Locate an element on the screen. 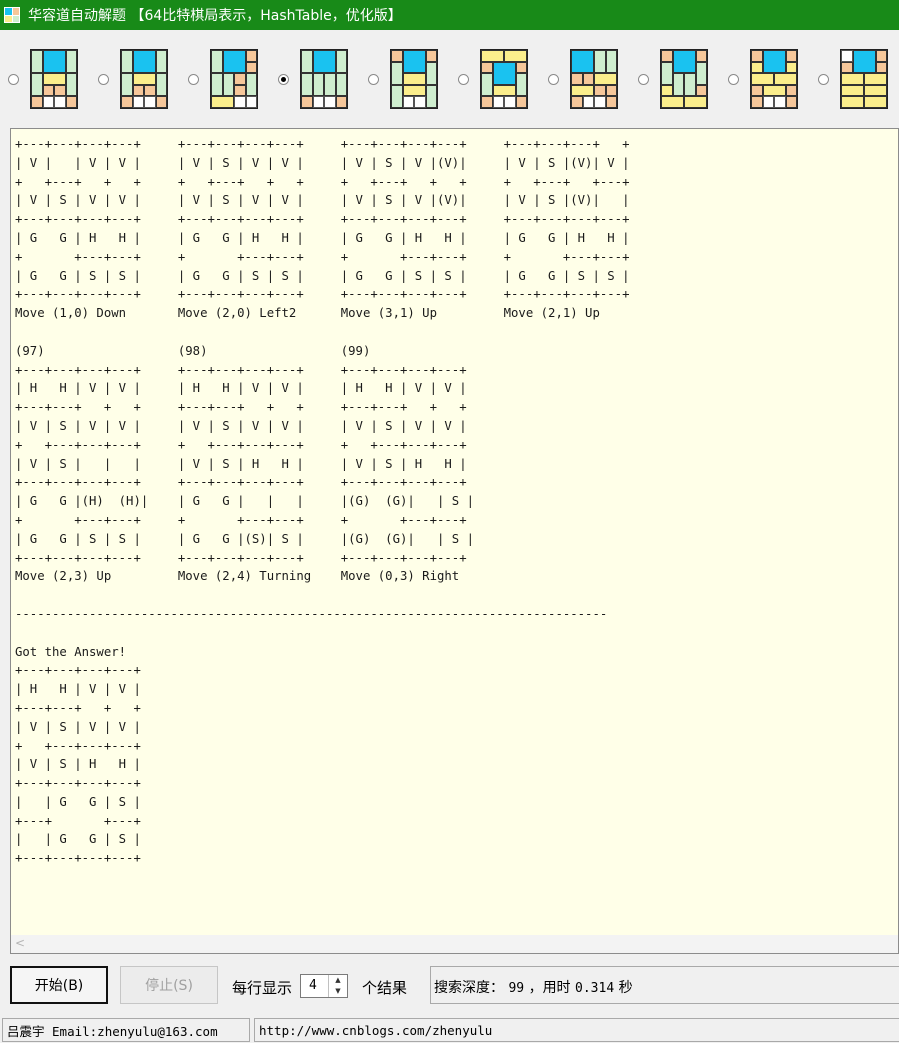  search-status-panel: 搜索深度： 99 ，用时 0.314 秒 is located at coordinates (664, 985).